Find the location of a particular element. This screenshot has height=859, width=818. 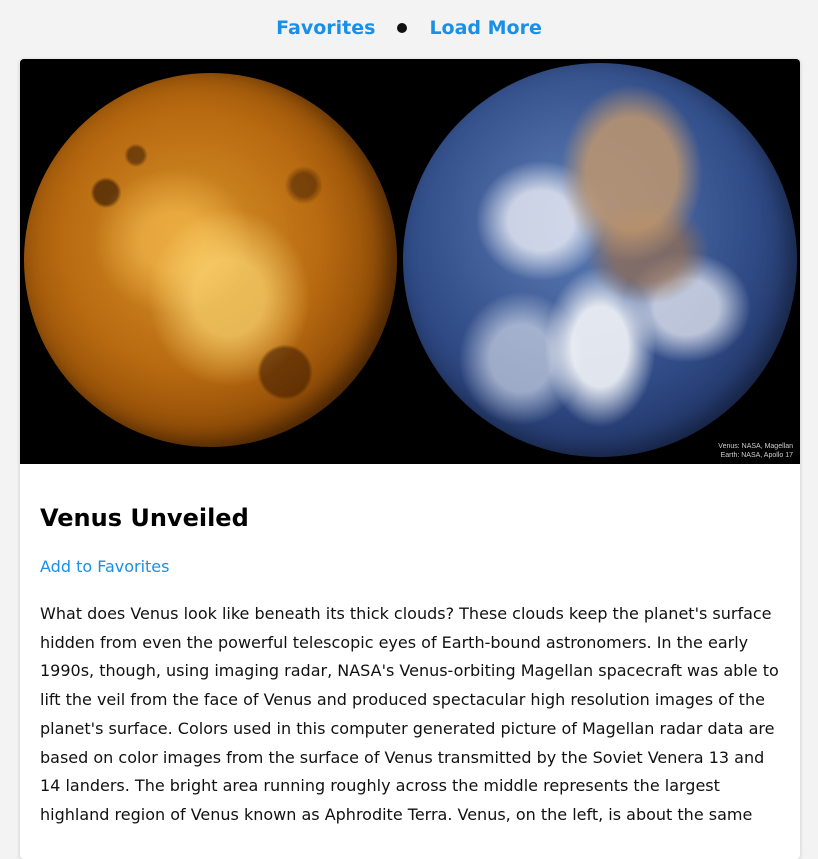

image-credit-earth: Earth: NASA, Apollo 17 is located at coordinates (756, 455).